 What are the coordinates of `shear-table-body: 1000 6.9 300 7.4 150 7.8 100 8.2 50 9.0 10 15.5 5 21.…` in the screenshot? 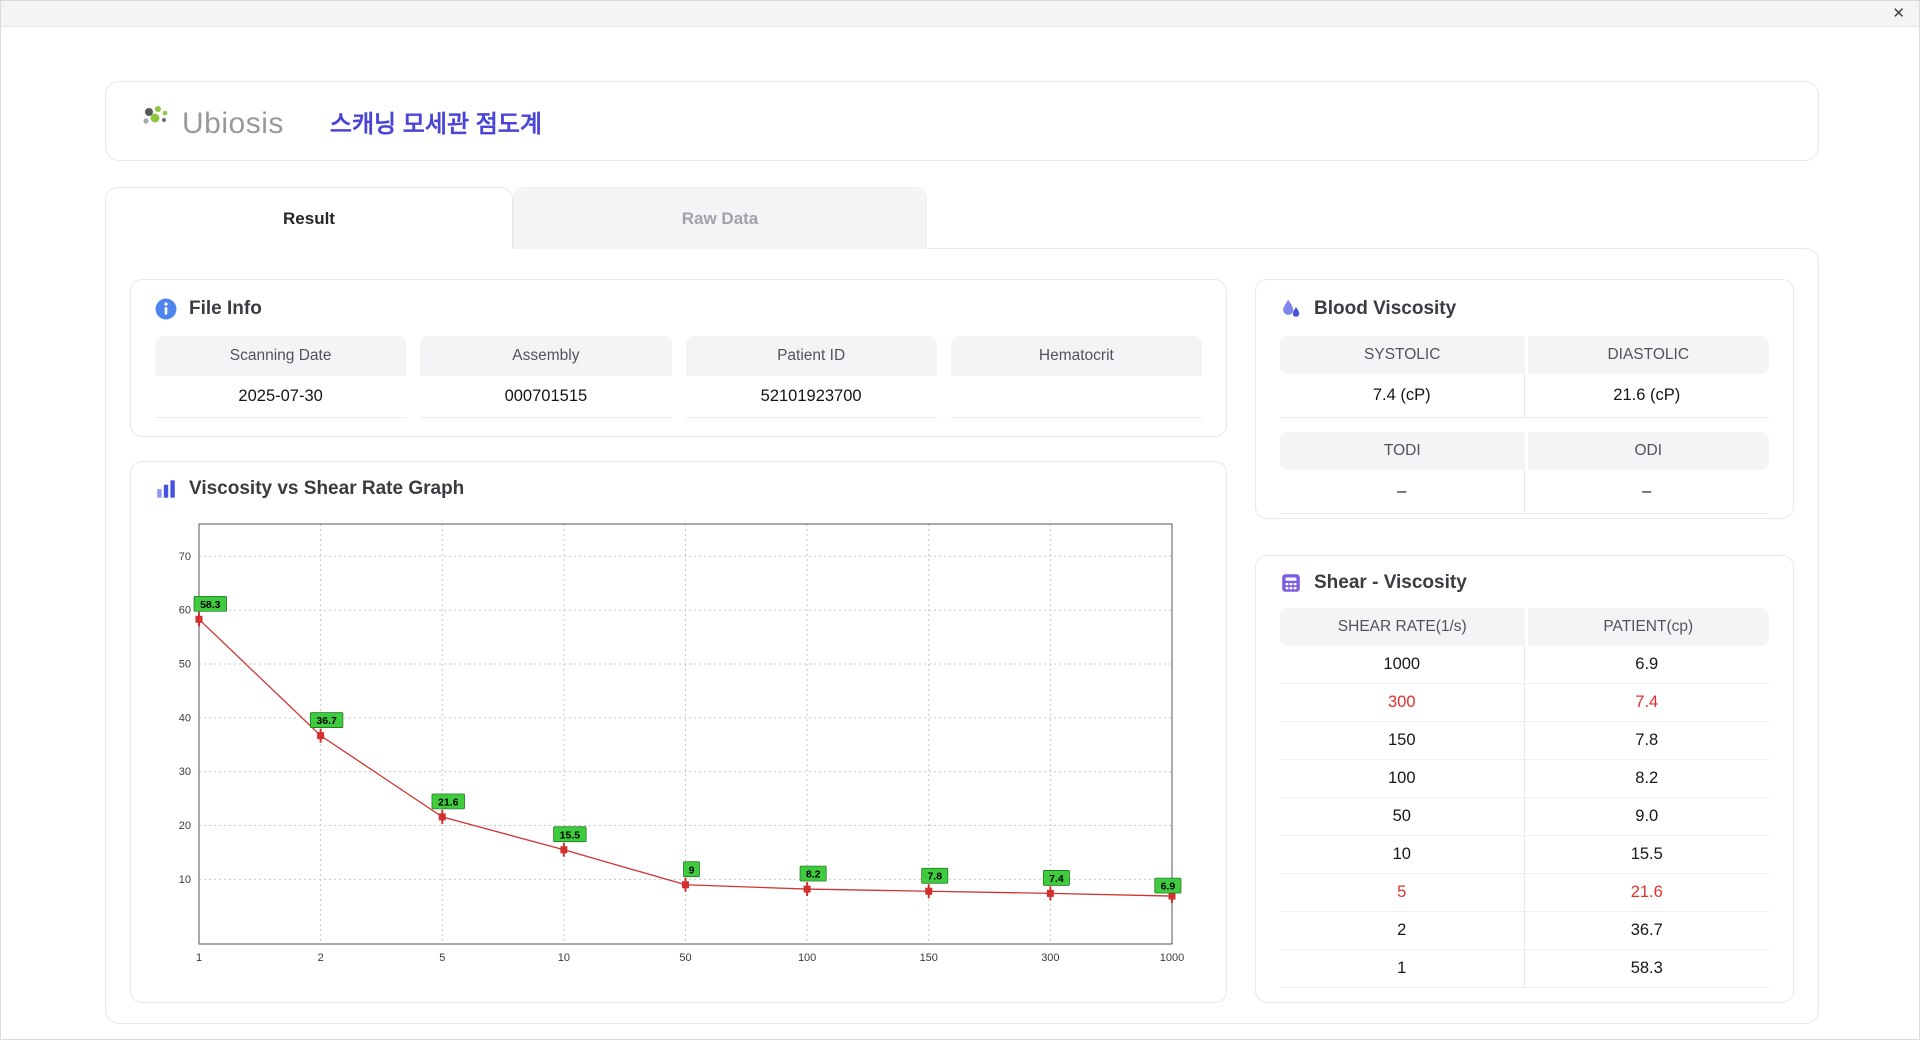 It's located at (1524, 817).